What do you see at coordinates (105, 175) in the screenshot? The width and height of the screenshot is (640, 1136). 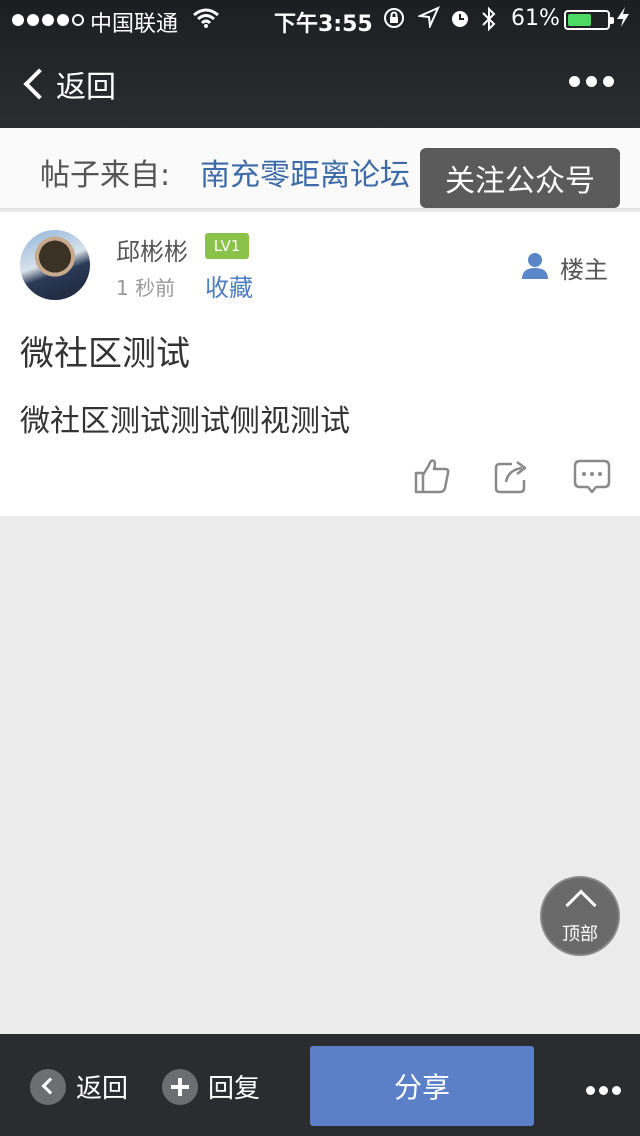 I see `source-prefix: 帖子来自:` at bounding box center [105, 175].